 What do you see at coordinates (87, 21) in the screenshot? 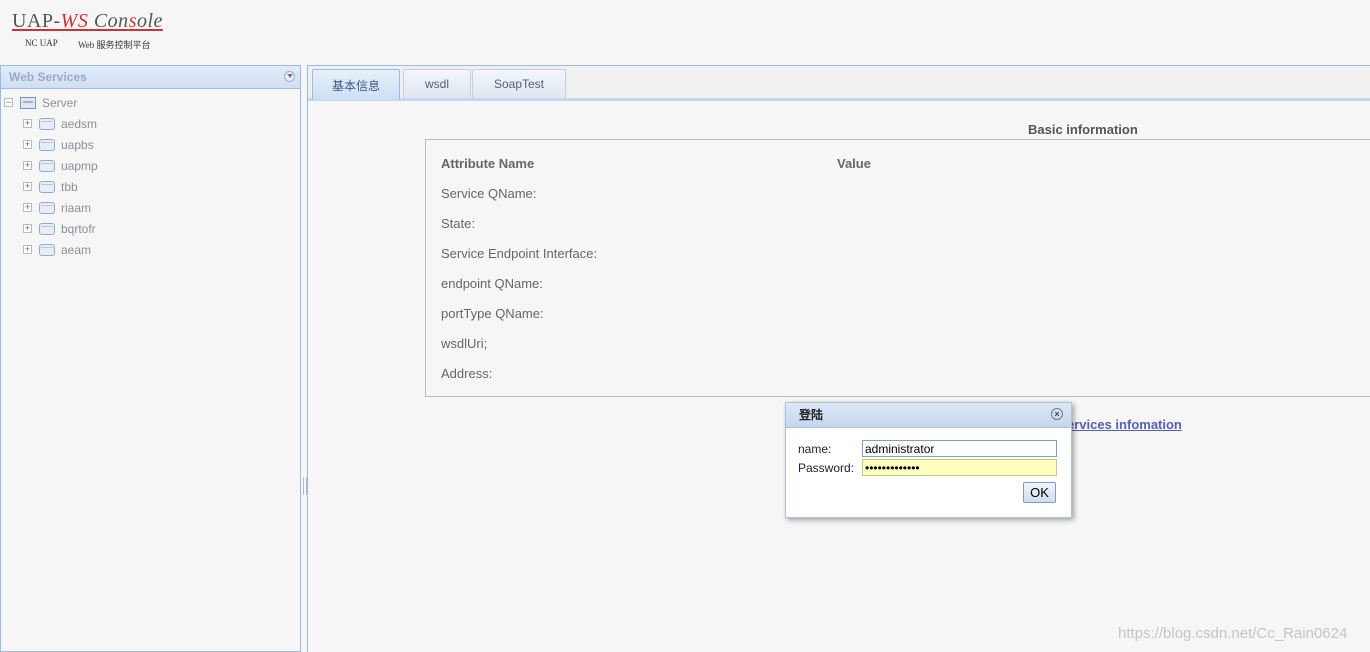
I see `logo-title: UAP-WS Console` at bounding box center [87, 21].